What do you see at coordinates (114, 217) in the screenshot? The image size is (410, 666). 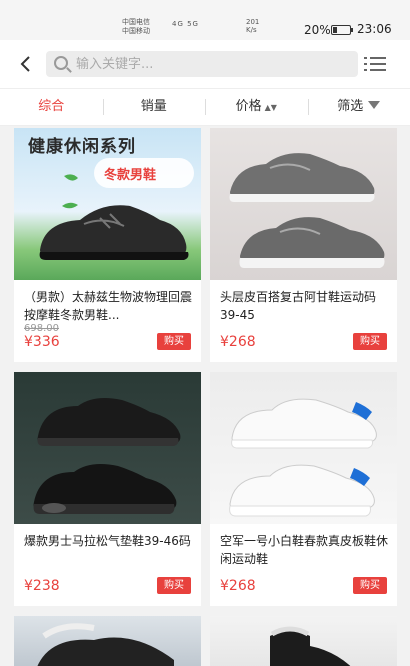 I see `black-sneaker-icon` at bounding box center [114, 217].